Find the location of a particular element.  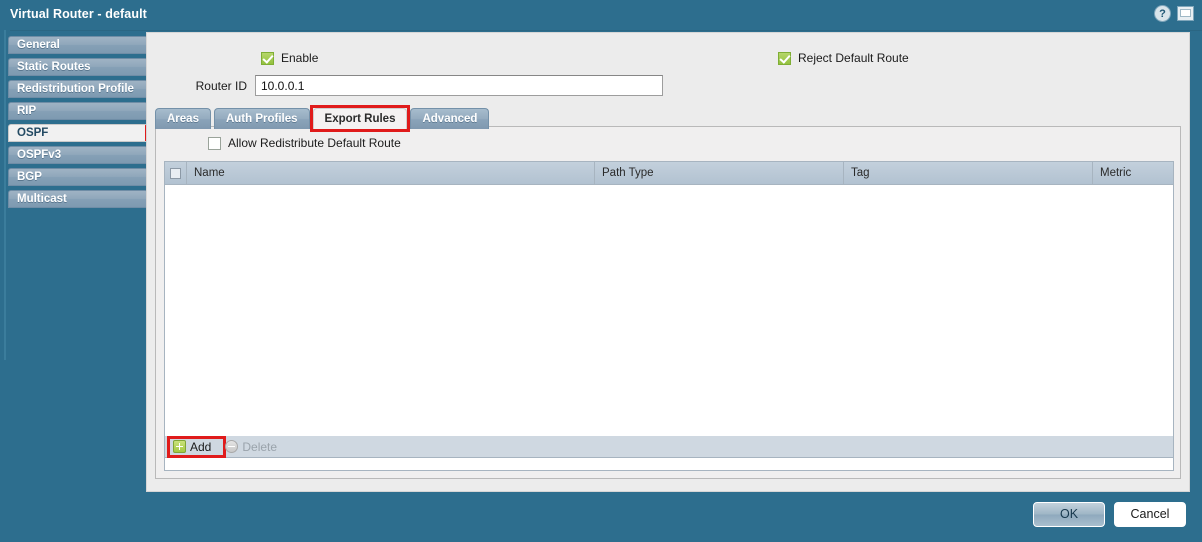

tab-advanced: Advanced is located at coordinates (450, 118).